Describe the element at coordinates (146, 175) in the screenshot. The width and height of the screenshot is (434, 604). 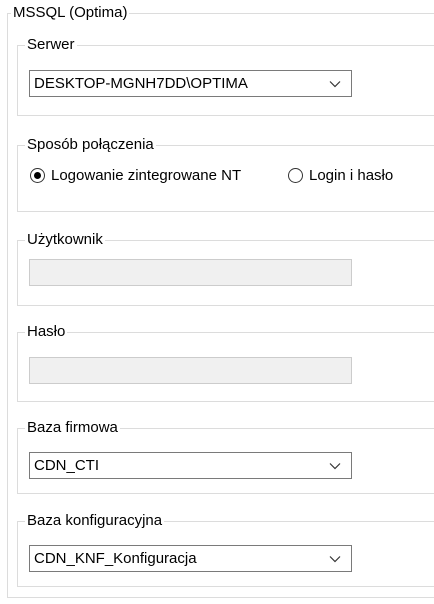
I see `radio-integrated-nt-label: Logowanie zintegrowane NT` at that location.